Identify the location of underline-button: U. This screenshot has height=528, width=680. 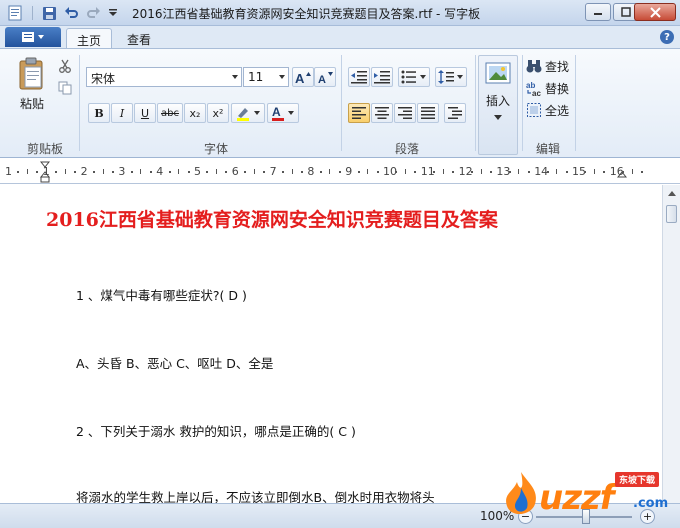
(145, 113).